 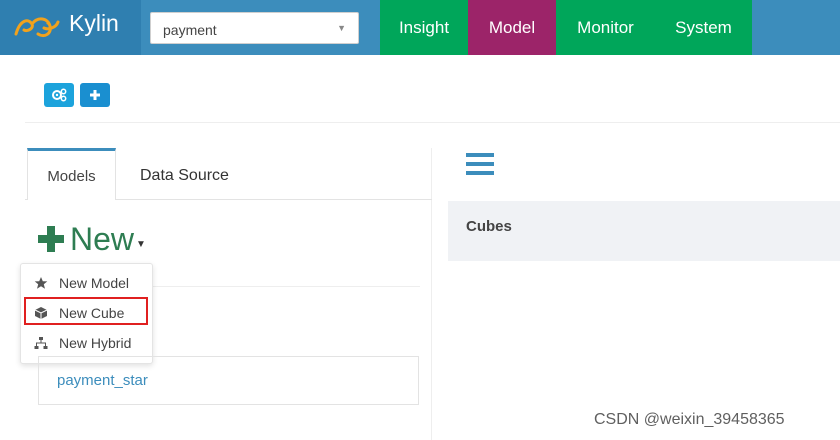 I want to click on project-select: payment ▼, so click(x=254, y=28).